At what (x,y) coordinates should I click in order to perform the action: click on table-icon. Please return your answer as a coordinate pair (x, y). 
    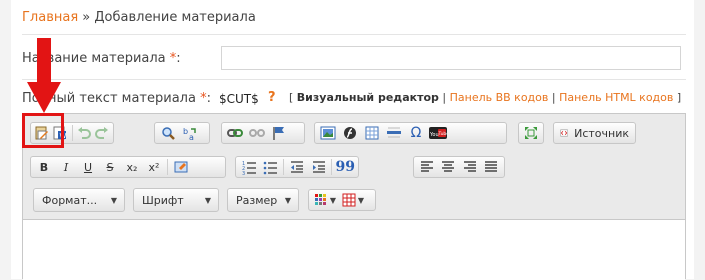
    Looking at the image, I should click on (372, 133).